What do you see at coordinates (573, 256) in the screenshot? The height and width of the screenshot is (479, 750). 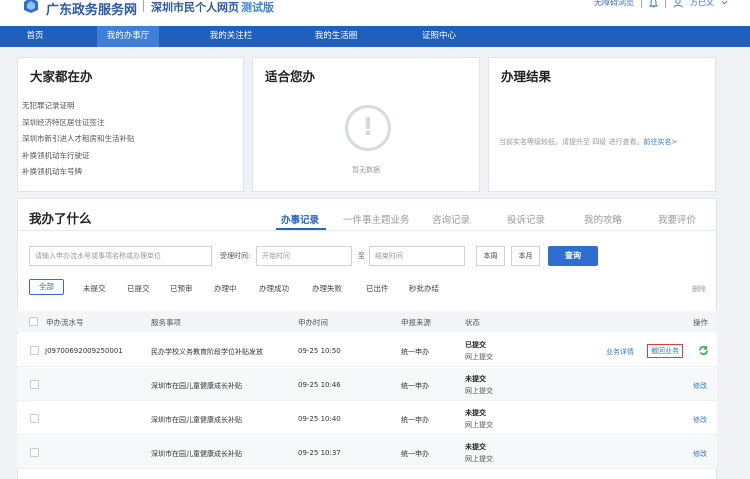 I see `query-button: 查询` at bounding box center [573, 256].